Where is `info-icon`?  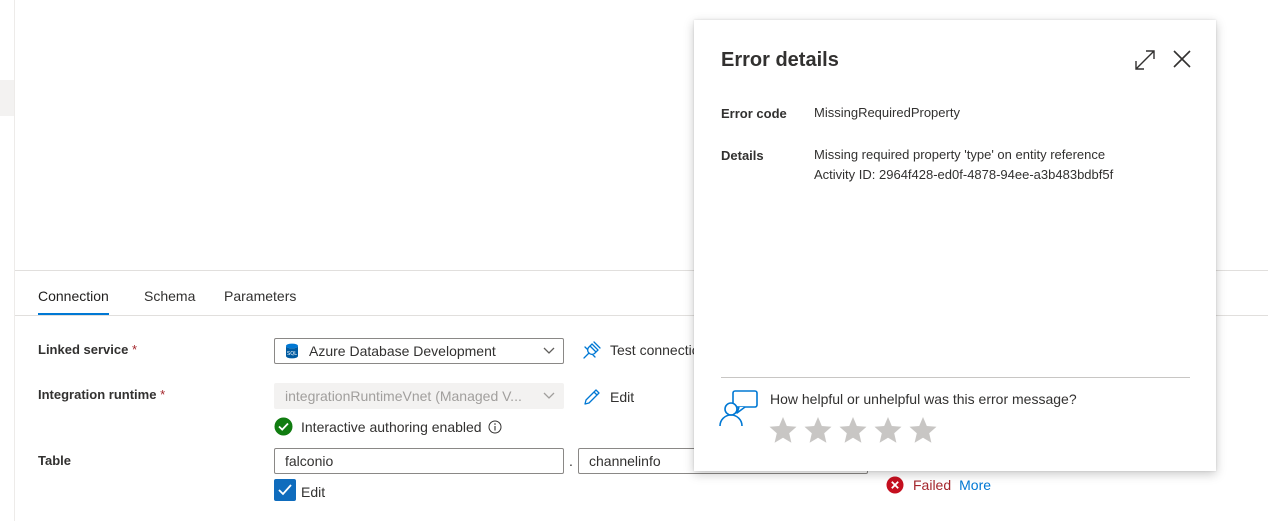 info-icon is located at coordinates (495, 427).